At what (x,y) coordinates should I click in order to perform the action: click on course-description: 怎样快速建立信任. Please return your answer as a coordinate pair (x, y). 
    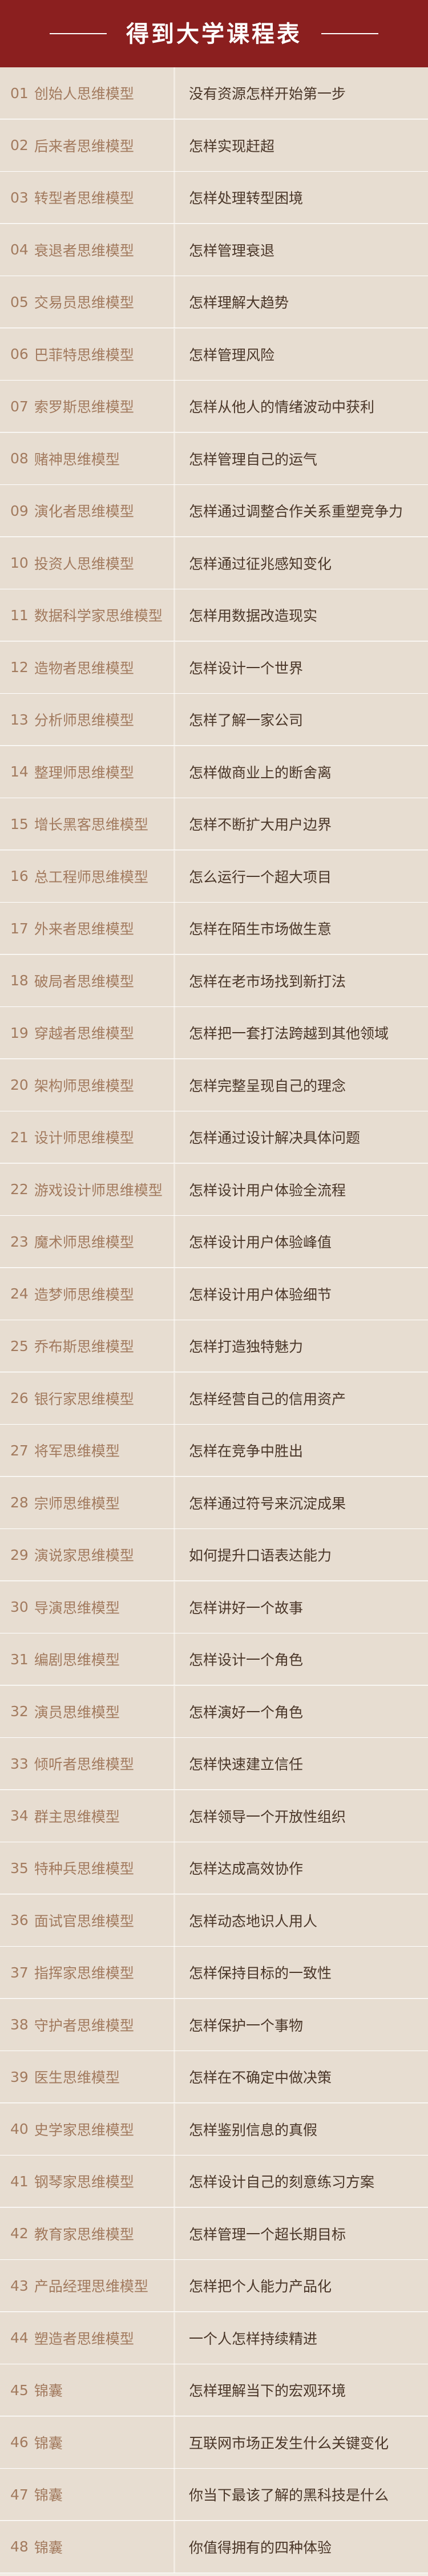
    Looking at the image, I should click on (301, 1763).